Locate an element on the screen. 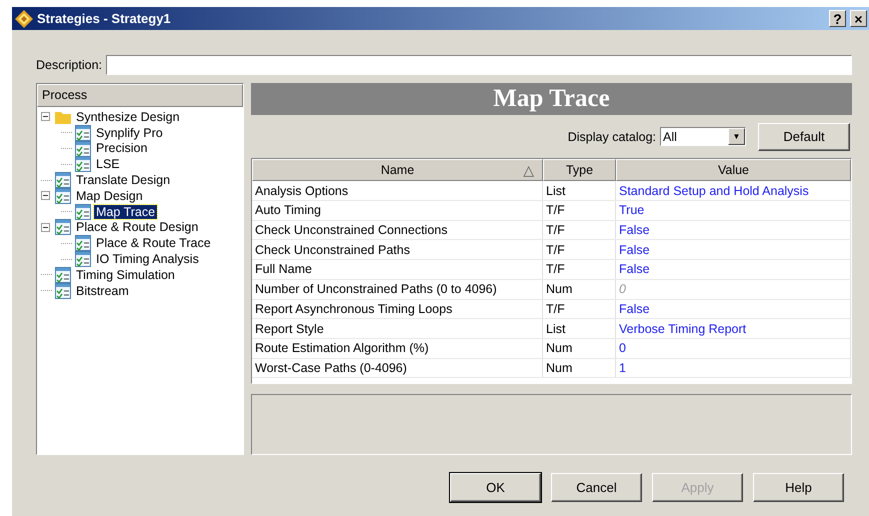 The image size is (869, 516). table-cell: Standard Setup and Hold Analysis is located at coordinates (733, 190).